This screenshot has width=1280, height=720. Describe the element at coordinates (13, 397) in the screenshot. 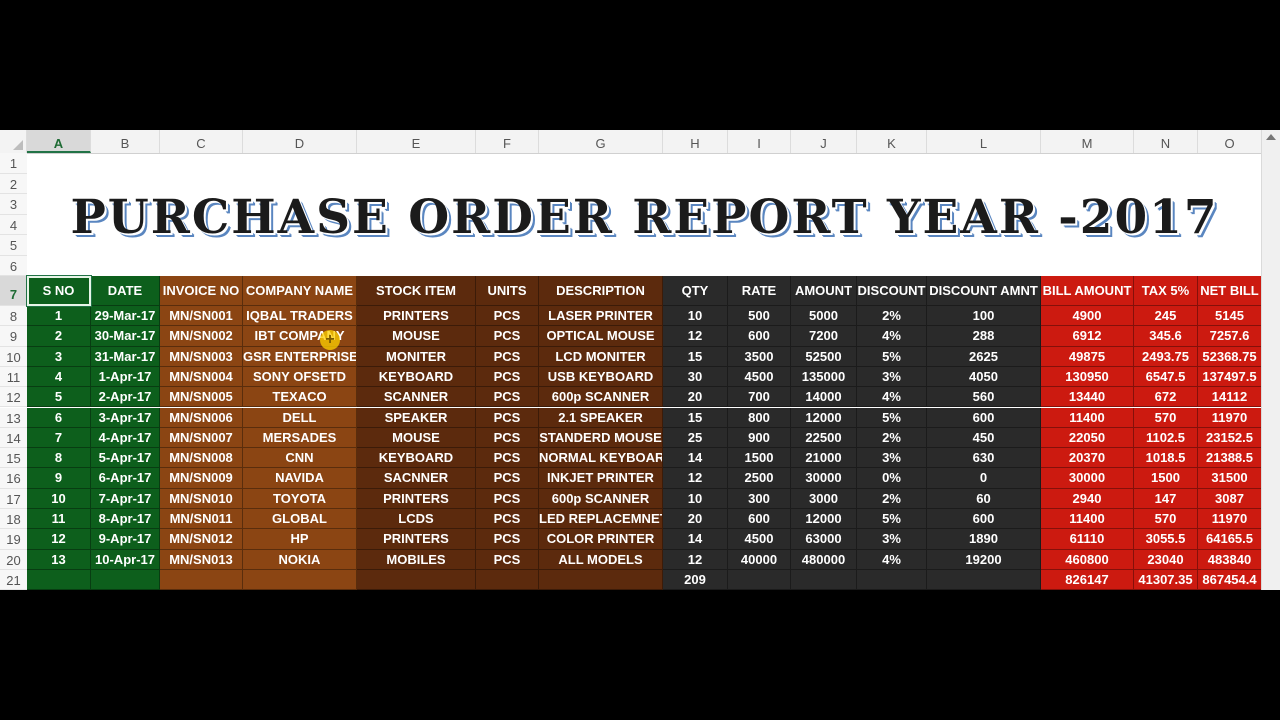

I see `row-header-12: 12` at that location.